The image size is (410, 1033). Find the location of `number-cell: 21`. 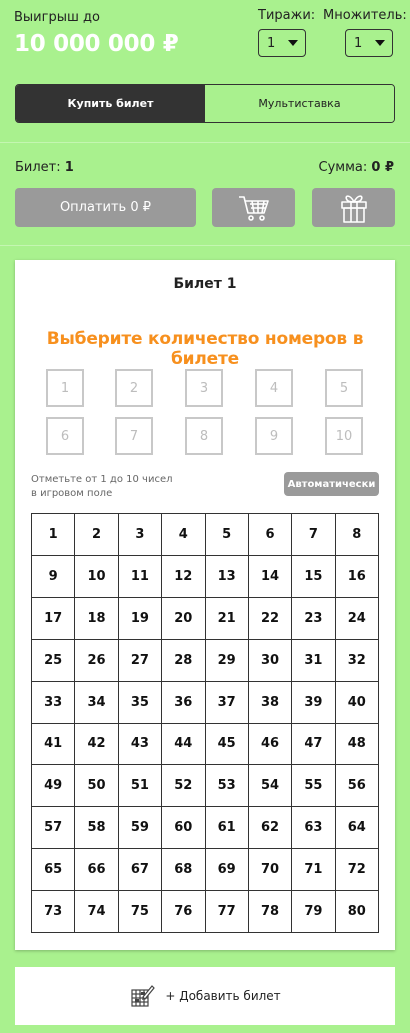

number-cell: 21 is located at coordinates (227, 618).